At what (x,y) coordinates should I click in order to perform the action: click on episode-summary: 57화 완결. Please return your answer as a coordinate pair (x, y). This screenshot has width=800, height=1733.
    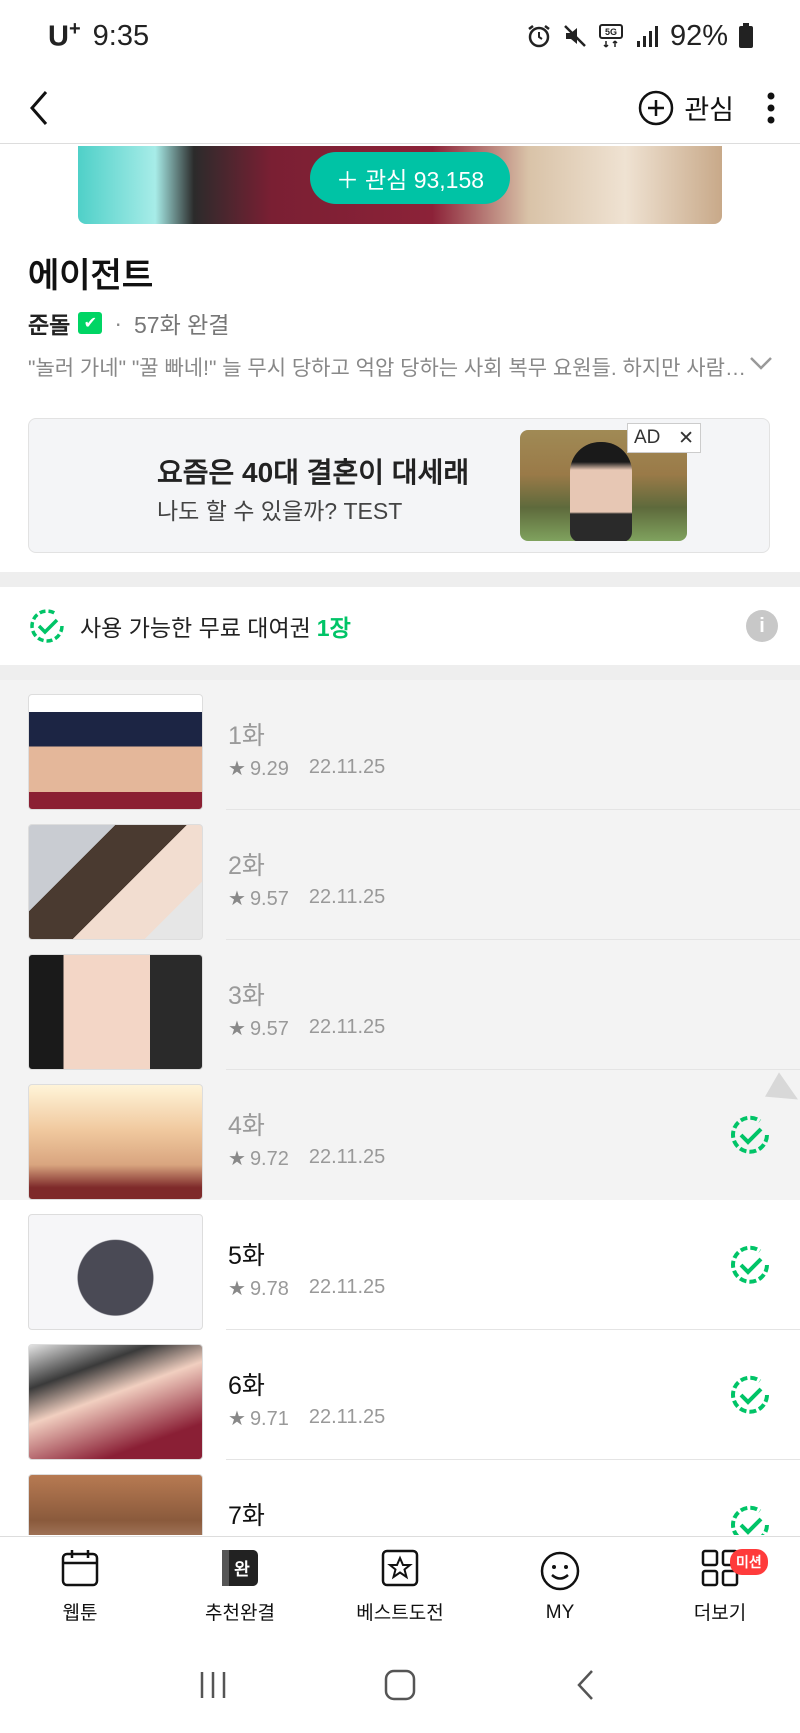
    Looking at the image, I should click on (182, 325).